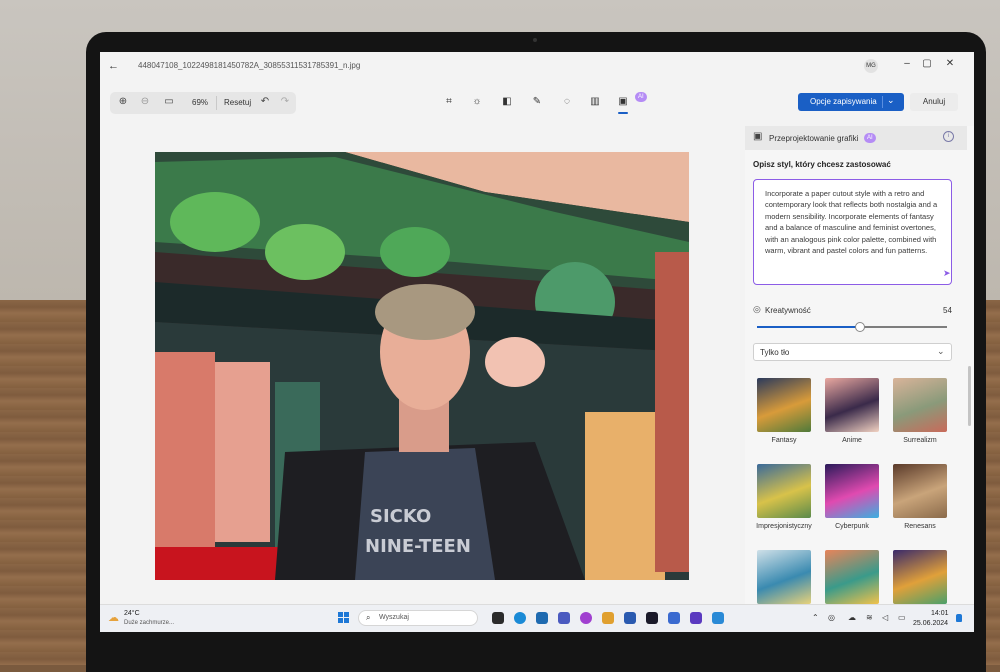 This screenshot has height=672, width=1000. Describe the element at coordinates (902, 617) in the screenshot. I see `battery-icon: ▭` at that location.